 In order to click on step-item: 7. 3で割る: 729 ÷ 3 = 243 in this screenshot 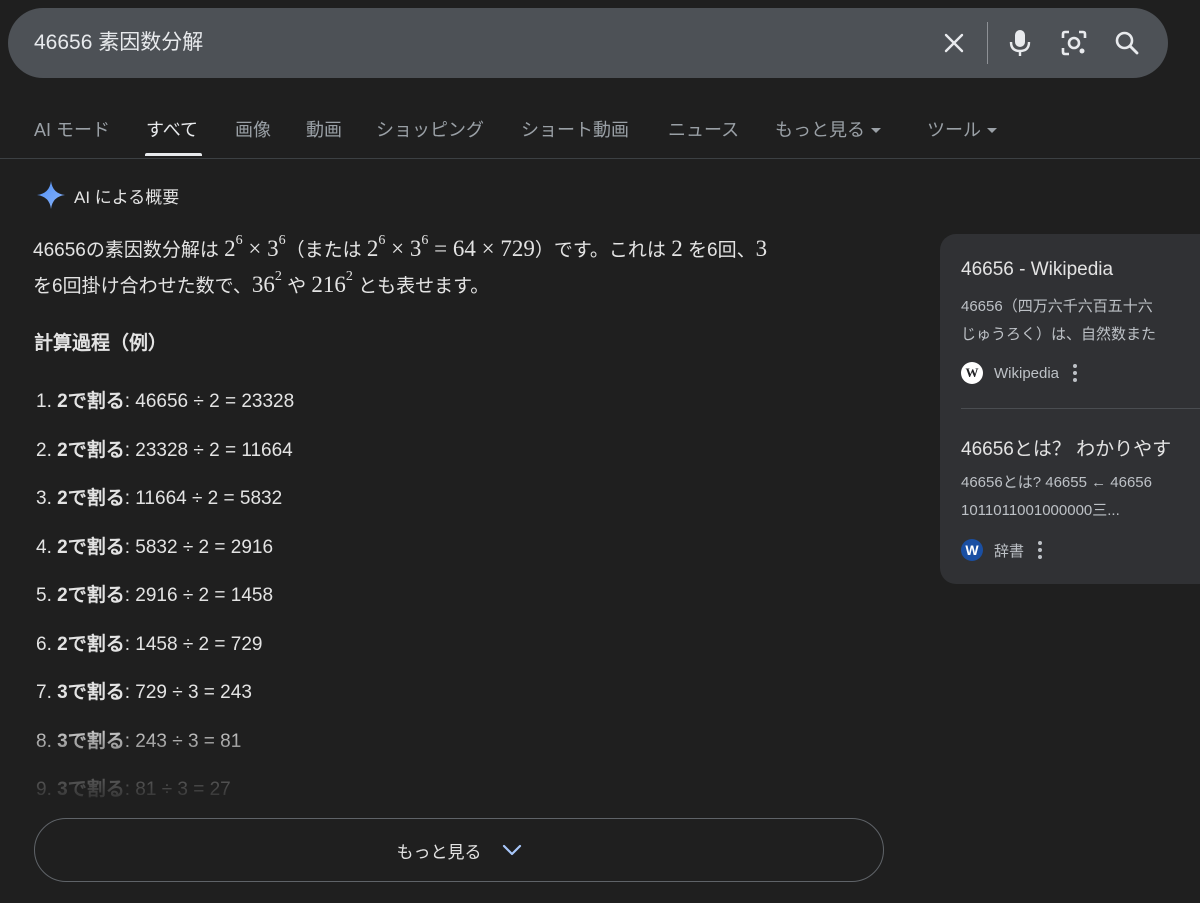, I will do `click(144, 692)`.